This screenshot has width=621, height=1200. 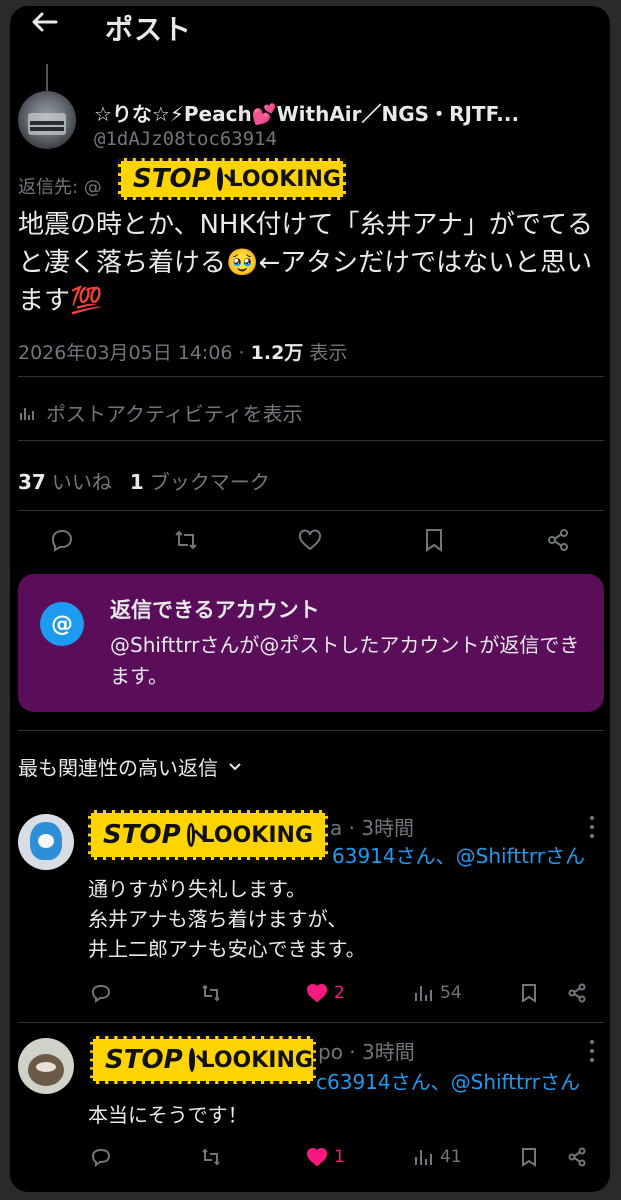 I want to click on likes-stat: 37 いいね, so click(x=65, y=480).